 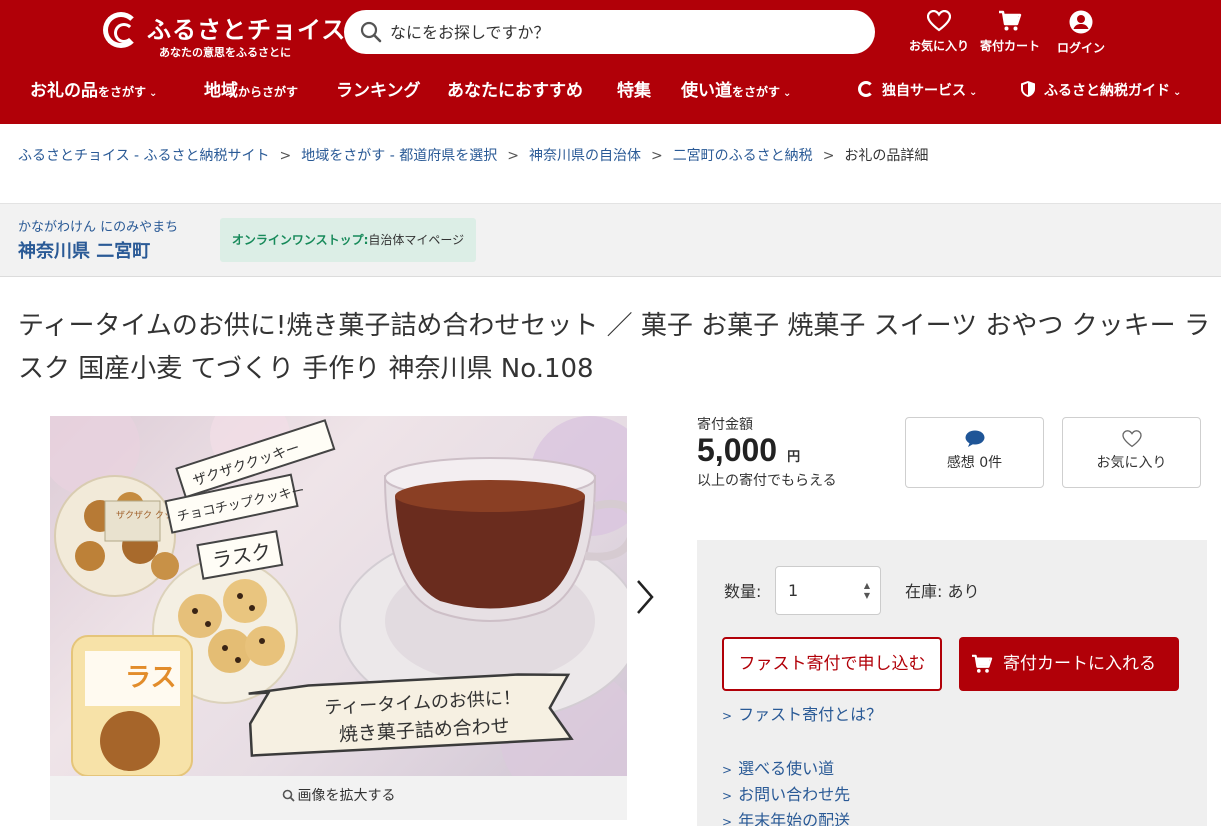 What do you see at coordinates (942, 591) in the screenshot?
I see `stock-status: 在庫: あり` at bounding box center [942, 591].